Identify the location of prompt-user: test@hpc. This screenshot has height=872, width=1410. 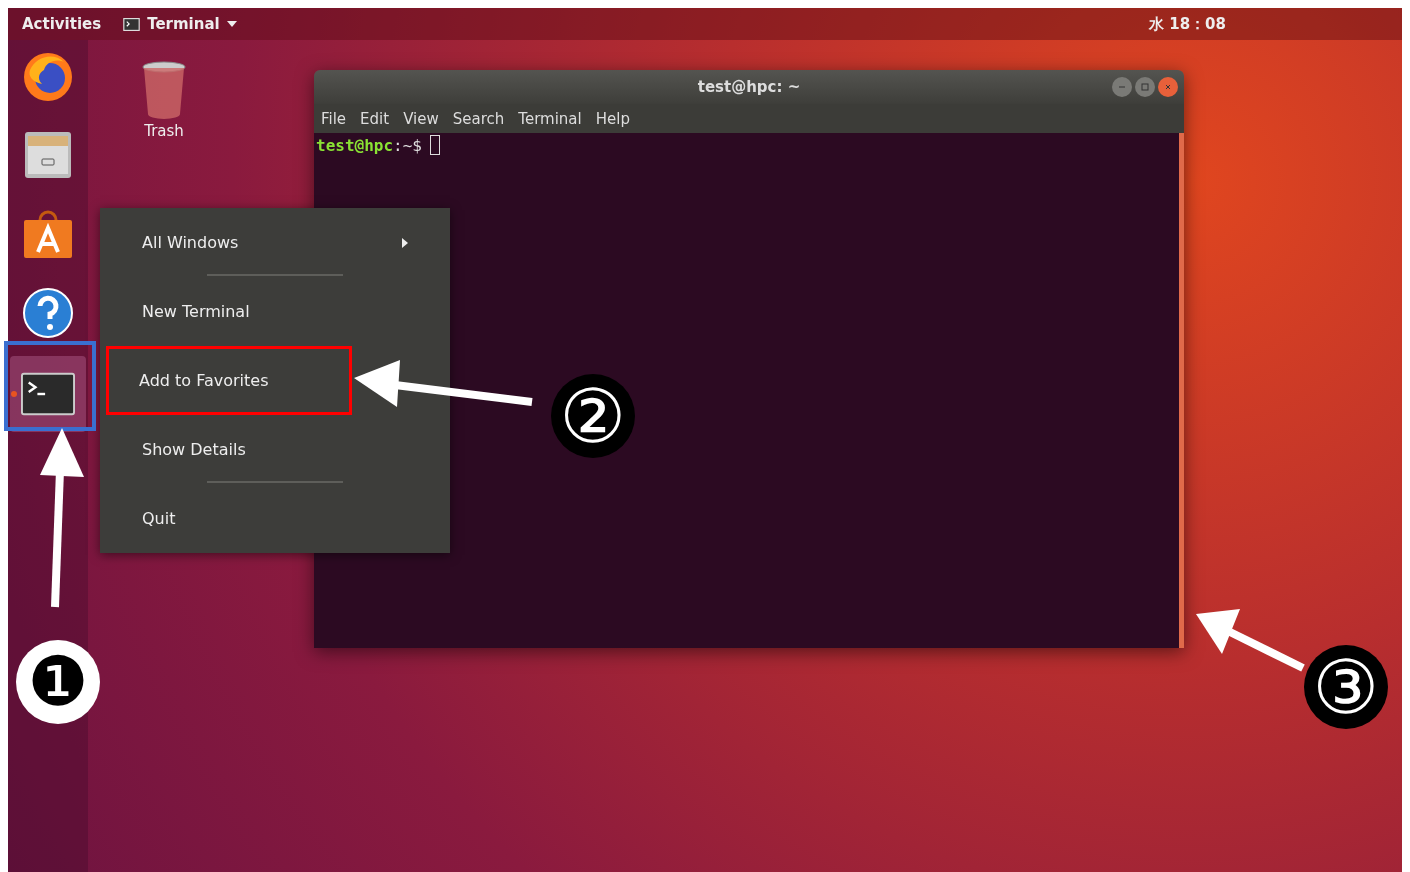
(355, 145).